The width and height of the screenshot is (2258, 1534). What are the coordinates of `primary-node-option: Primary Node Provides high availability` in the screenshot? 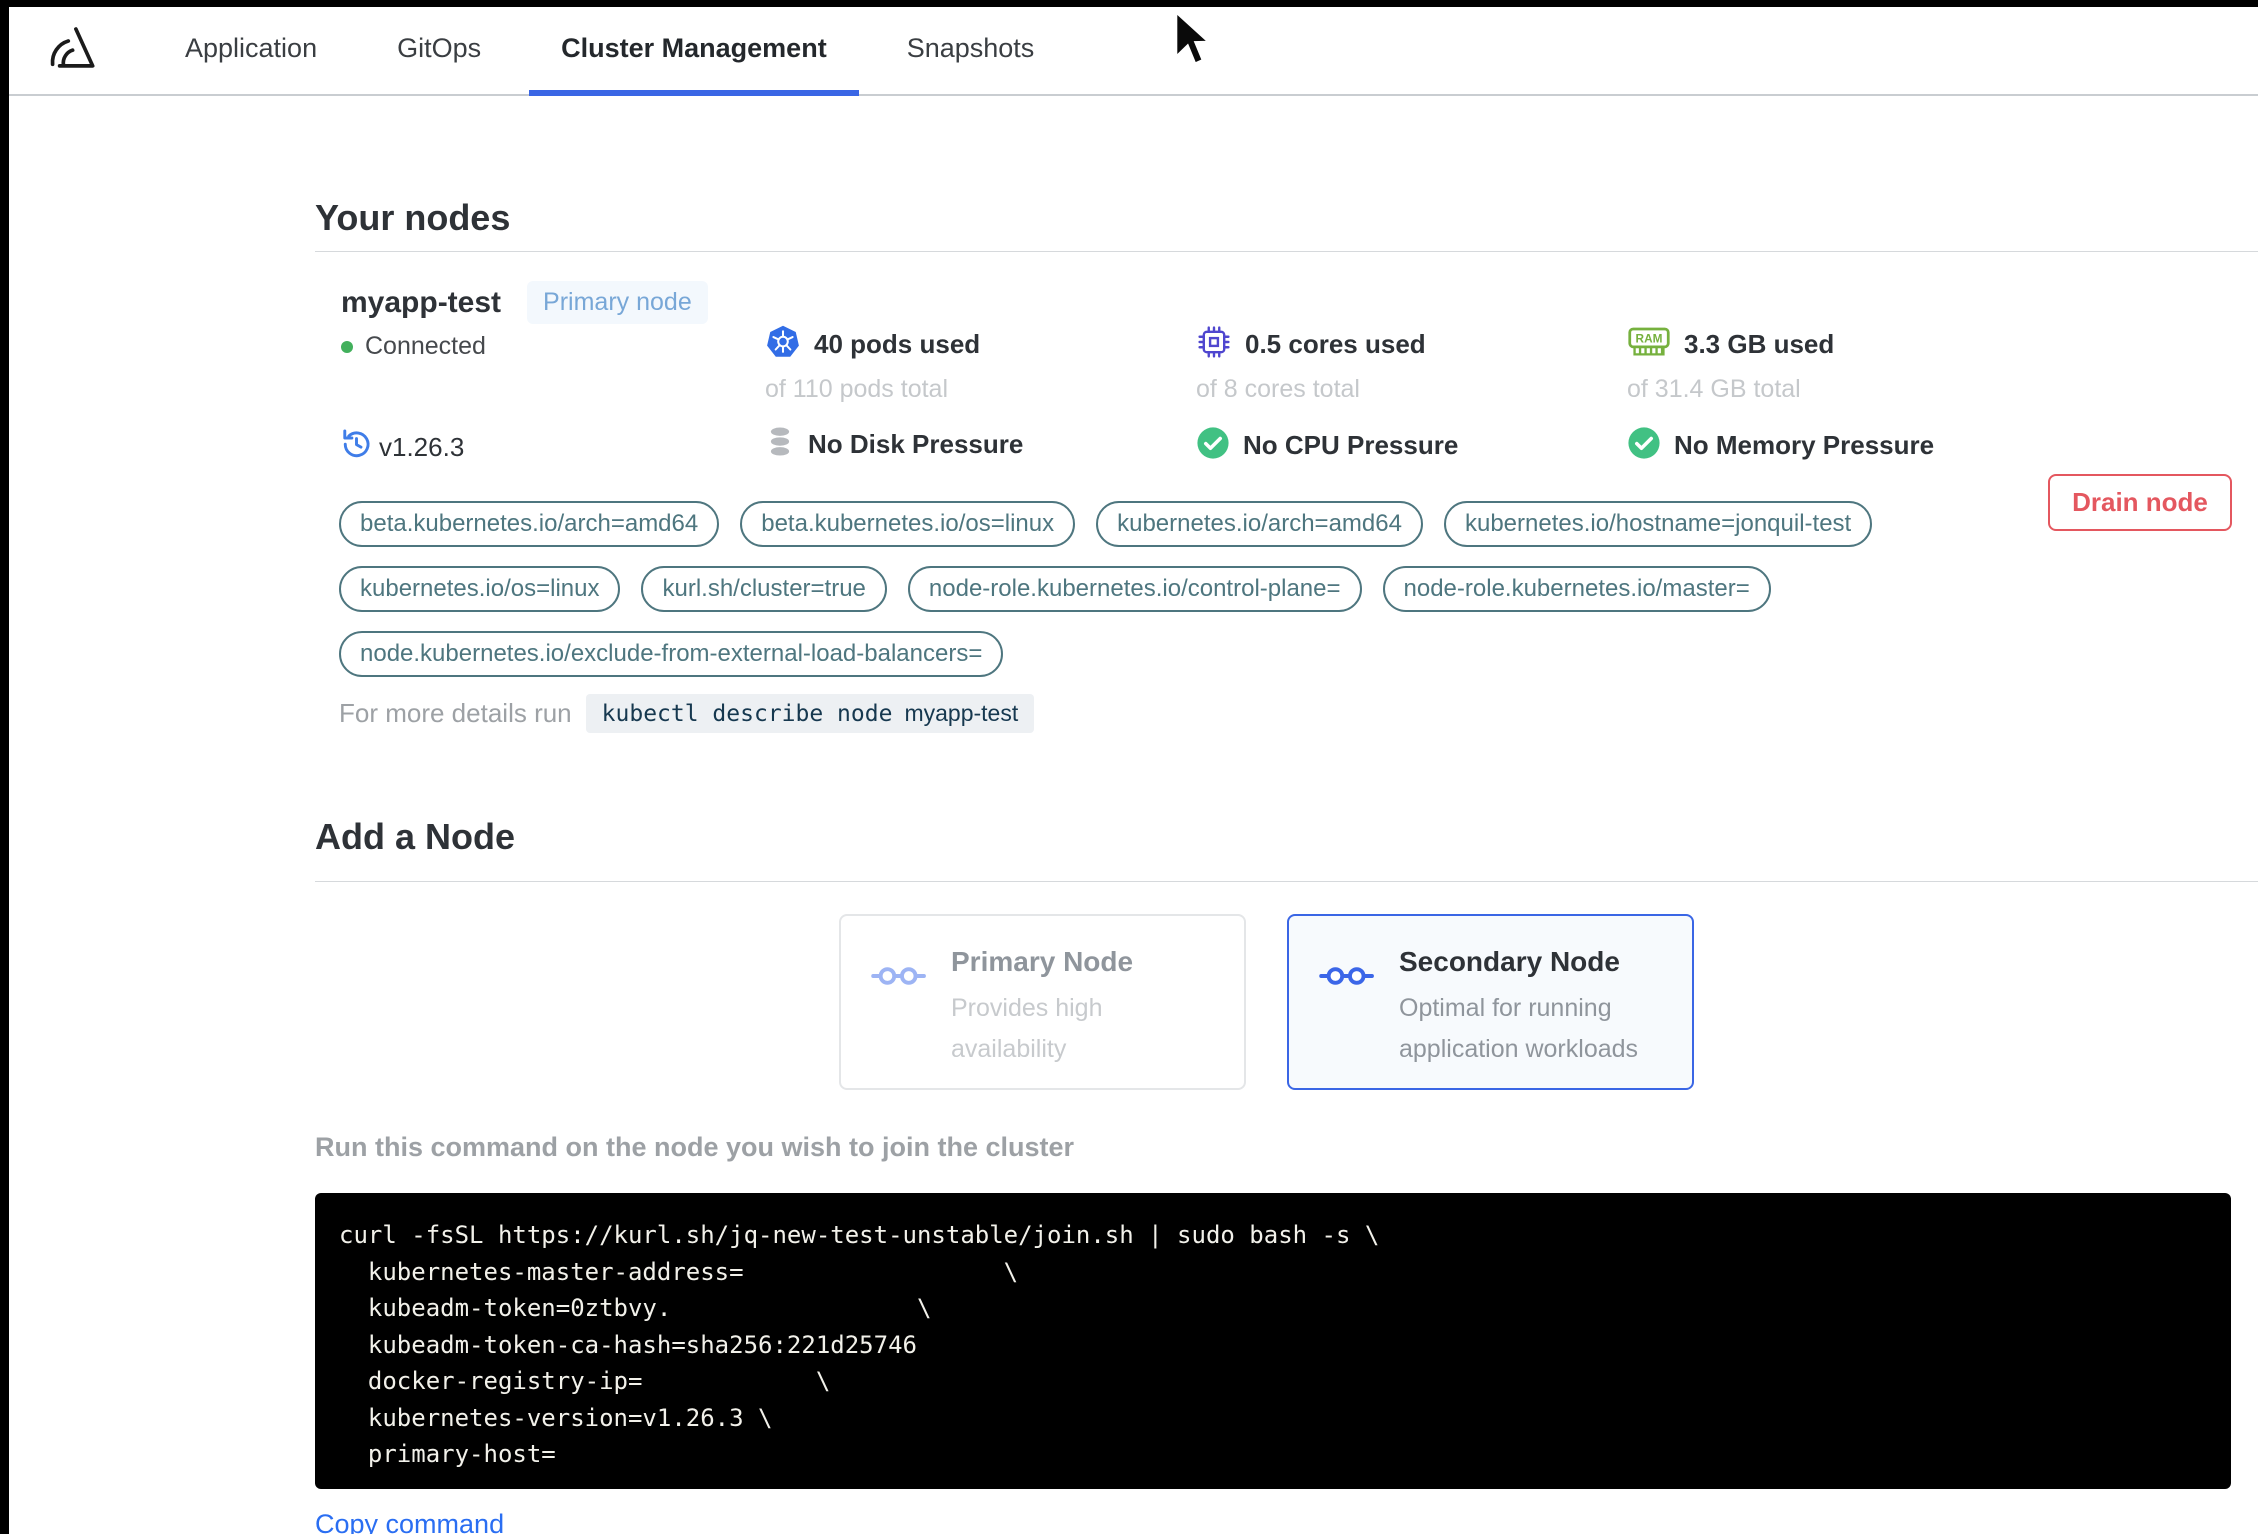 It's located at (1042, 1002).